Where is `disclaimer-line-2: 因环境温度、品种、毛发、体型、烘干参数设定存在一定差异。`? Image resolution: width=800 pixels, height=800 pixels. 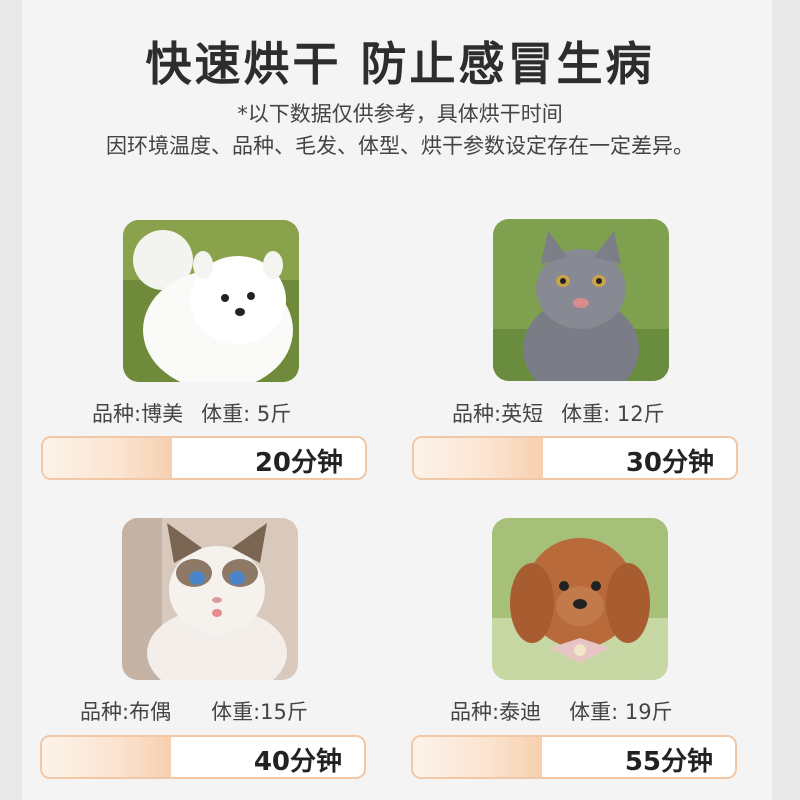 disclaimer-line-2: 因环境温度、品种、毛发、体型、烘干参数设定存在一定差异。 is located at coordinates (400, 146).